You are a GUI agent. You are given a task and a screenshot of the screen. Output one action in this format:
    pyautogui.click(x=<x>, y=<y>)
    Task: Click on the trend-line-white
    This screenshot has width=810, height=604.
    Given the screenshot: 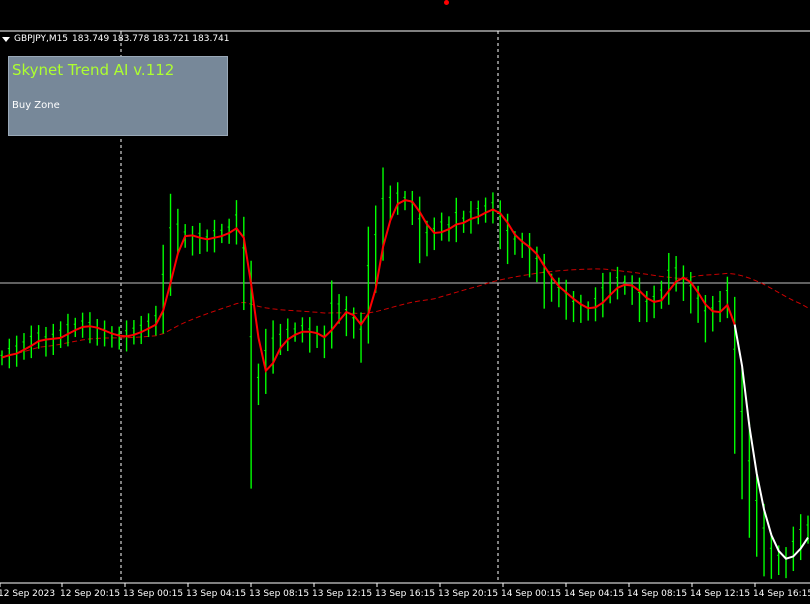 What is the action you would take?
    pyautogui.click(x=771, y=442)
    